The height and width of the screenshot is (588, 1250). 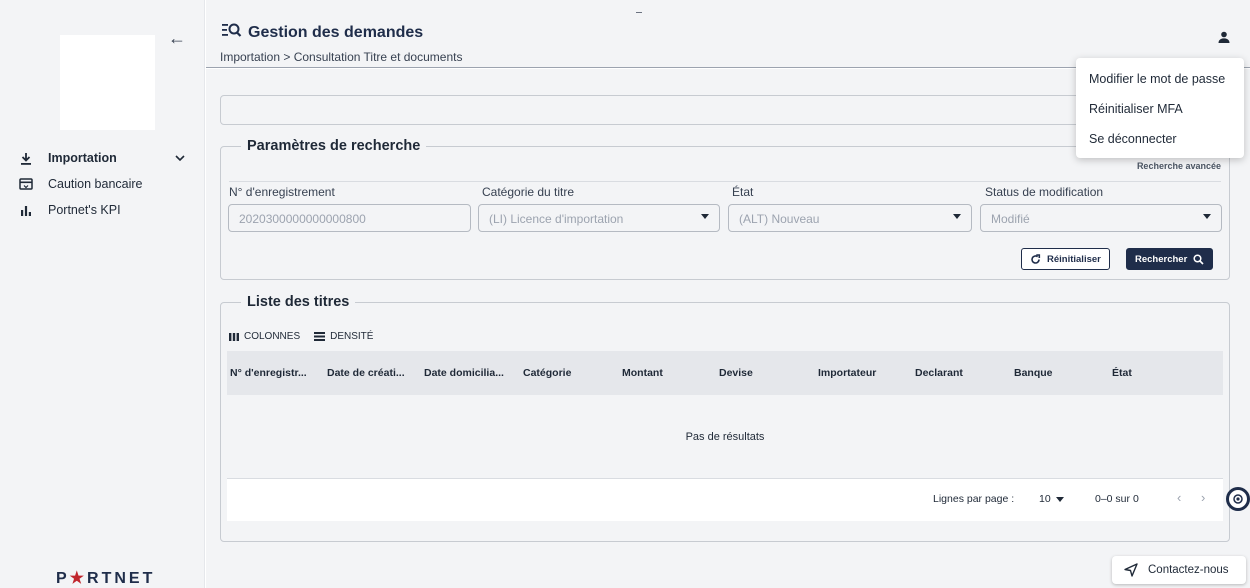 What do you see at coordinates (1033, 373) in the screenshot?
I see `column-header-bank: Banque` at bounding box center [1033, 373].